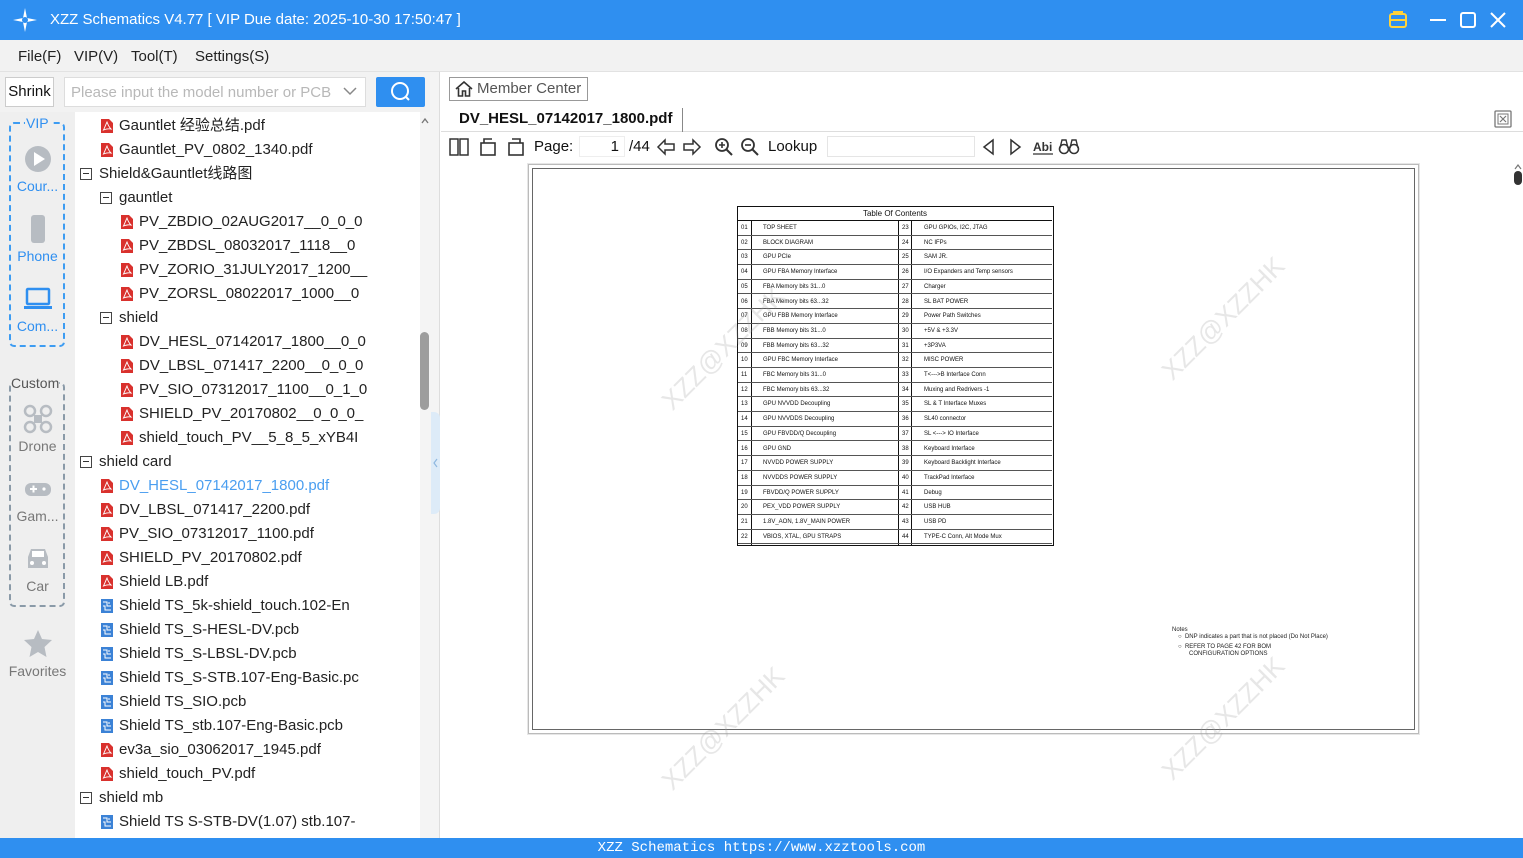 The width and height of the screenshot is (1523, 858). Describe the element at coordinates (1517, 500) in the screenshot. I see `document-scrollbar` at that location.